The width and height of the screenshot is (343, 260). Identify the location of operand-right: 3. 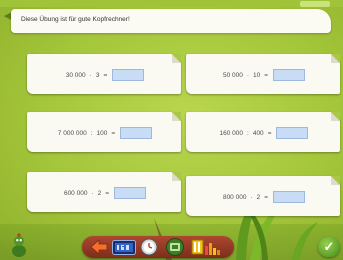
(97, 75).